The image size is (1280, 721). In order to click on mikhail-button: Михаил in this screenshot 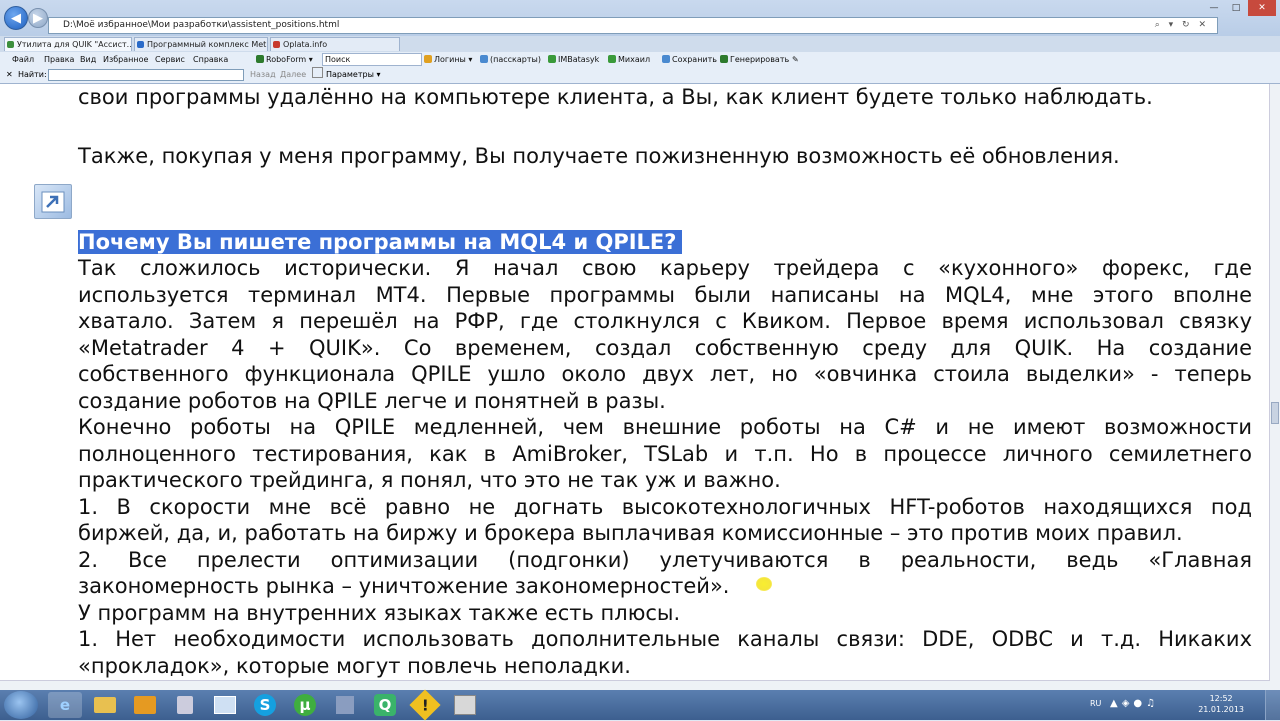, I will do `click(629, 59)`.